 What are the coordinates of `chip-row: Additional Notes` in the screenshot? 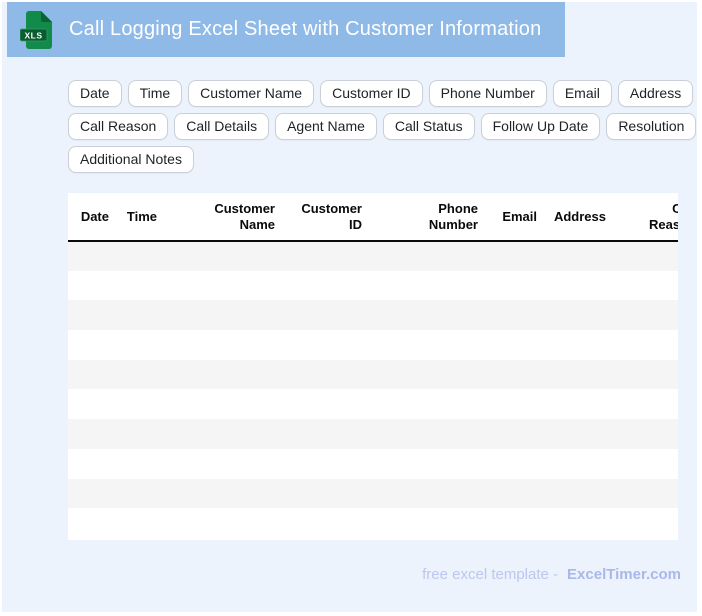 It's located at (382, 159).